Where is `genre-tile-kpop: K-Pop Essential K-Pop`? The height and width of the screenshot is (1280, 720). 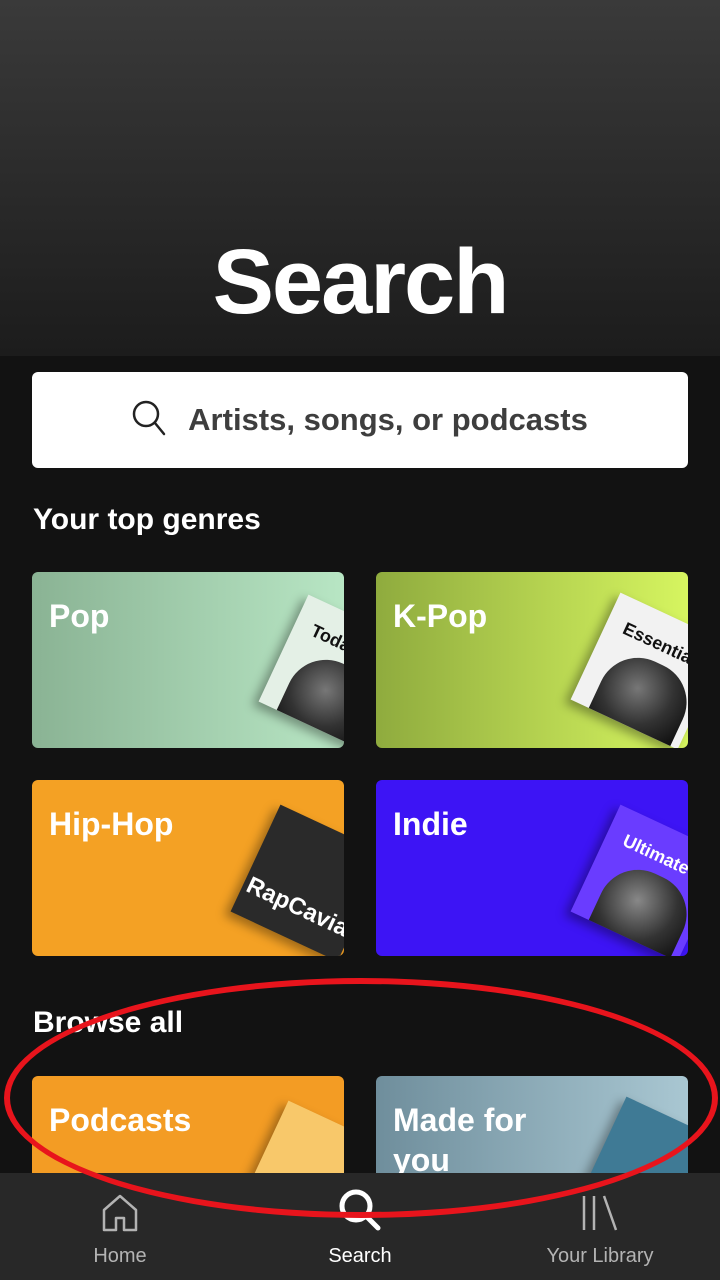
genre-tile-kpop: K-Pop Essential K-Pop is located at coordinates (532, 660).